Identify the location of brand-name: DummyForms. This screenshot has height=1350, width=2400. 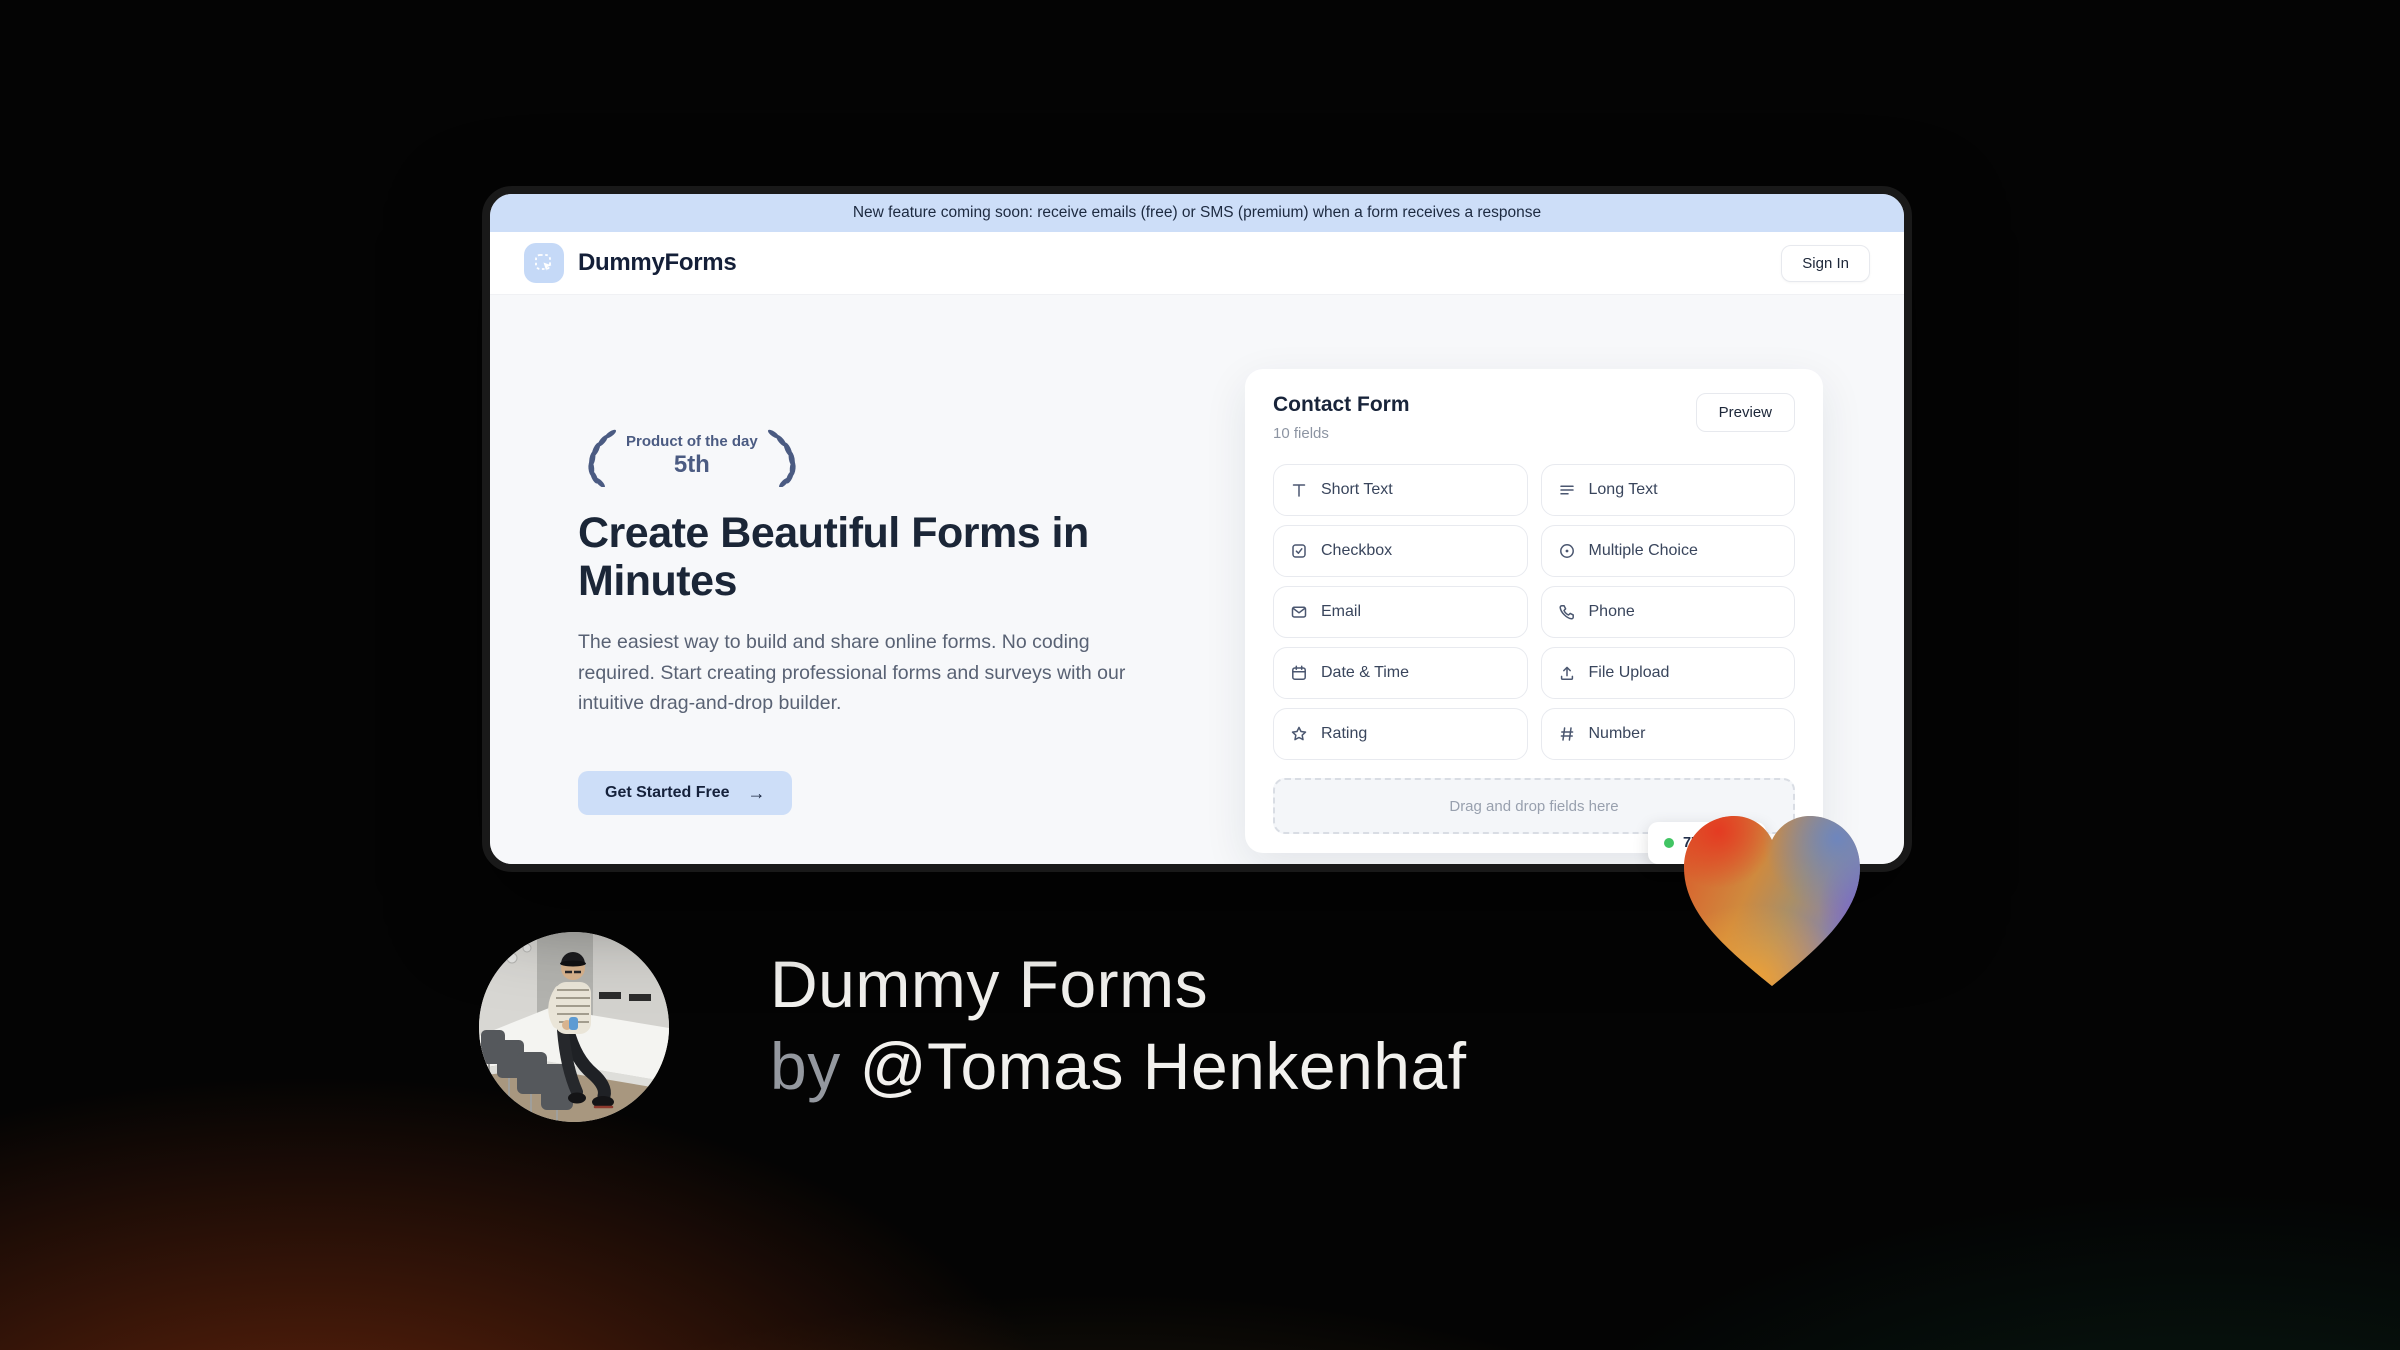
(657, 263).